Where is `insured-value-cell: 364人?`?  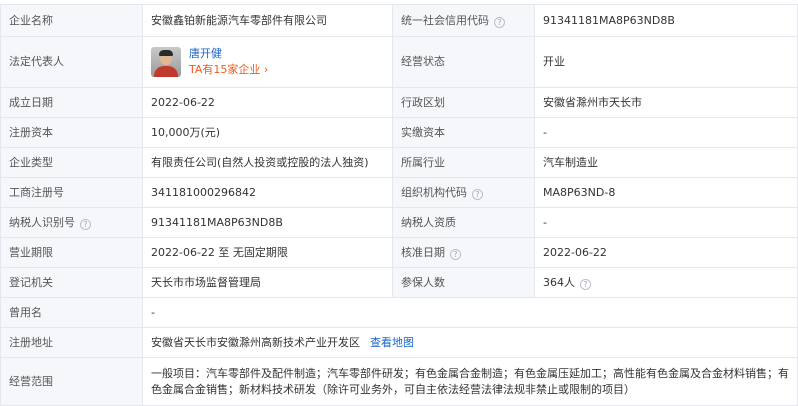
insured-value-cell: 364人? is located at coordinates (666, 282).